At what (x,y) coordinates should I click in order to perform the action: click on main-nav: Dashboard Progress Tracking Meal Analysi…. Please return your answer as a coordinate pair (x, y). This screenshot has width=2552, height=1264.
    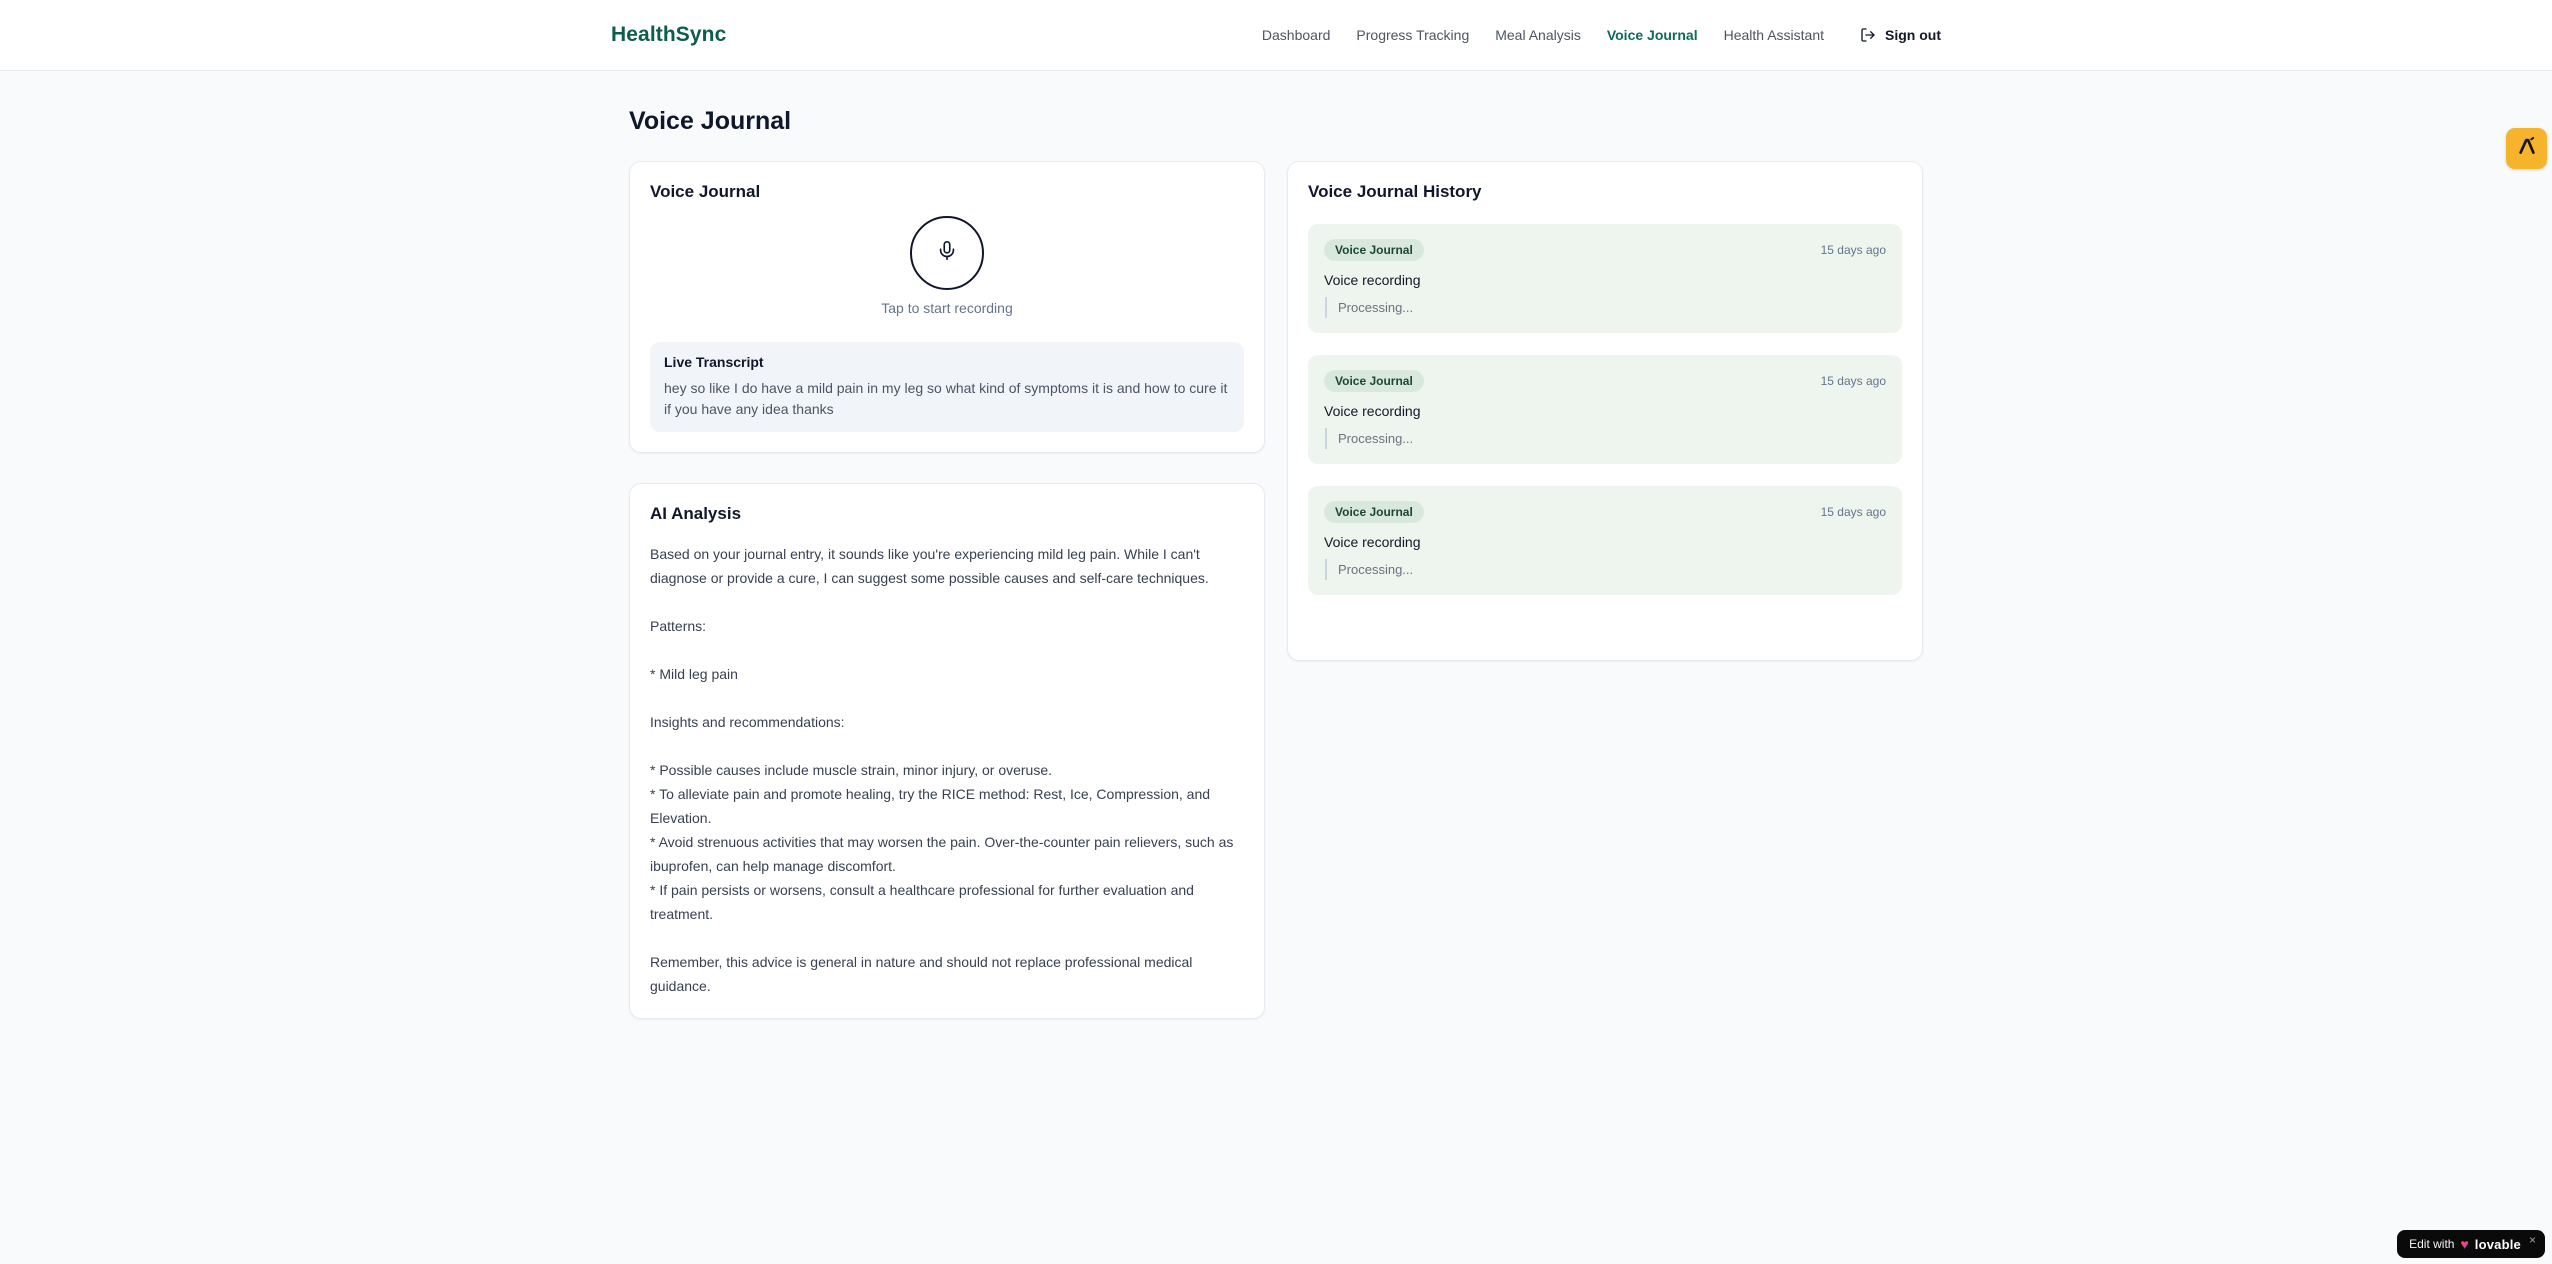
    Looking at the image, I should click on (1601, 35).